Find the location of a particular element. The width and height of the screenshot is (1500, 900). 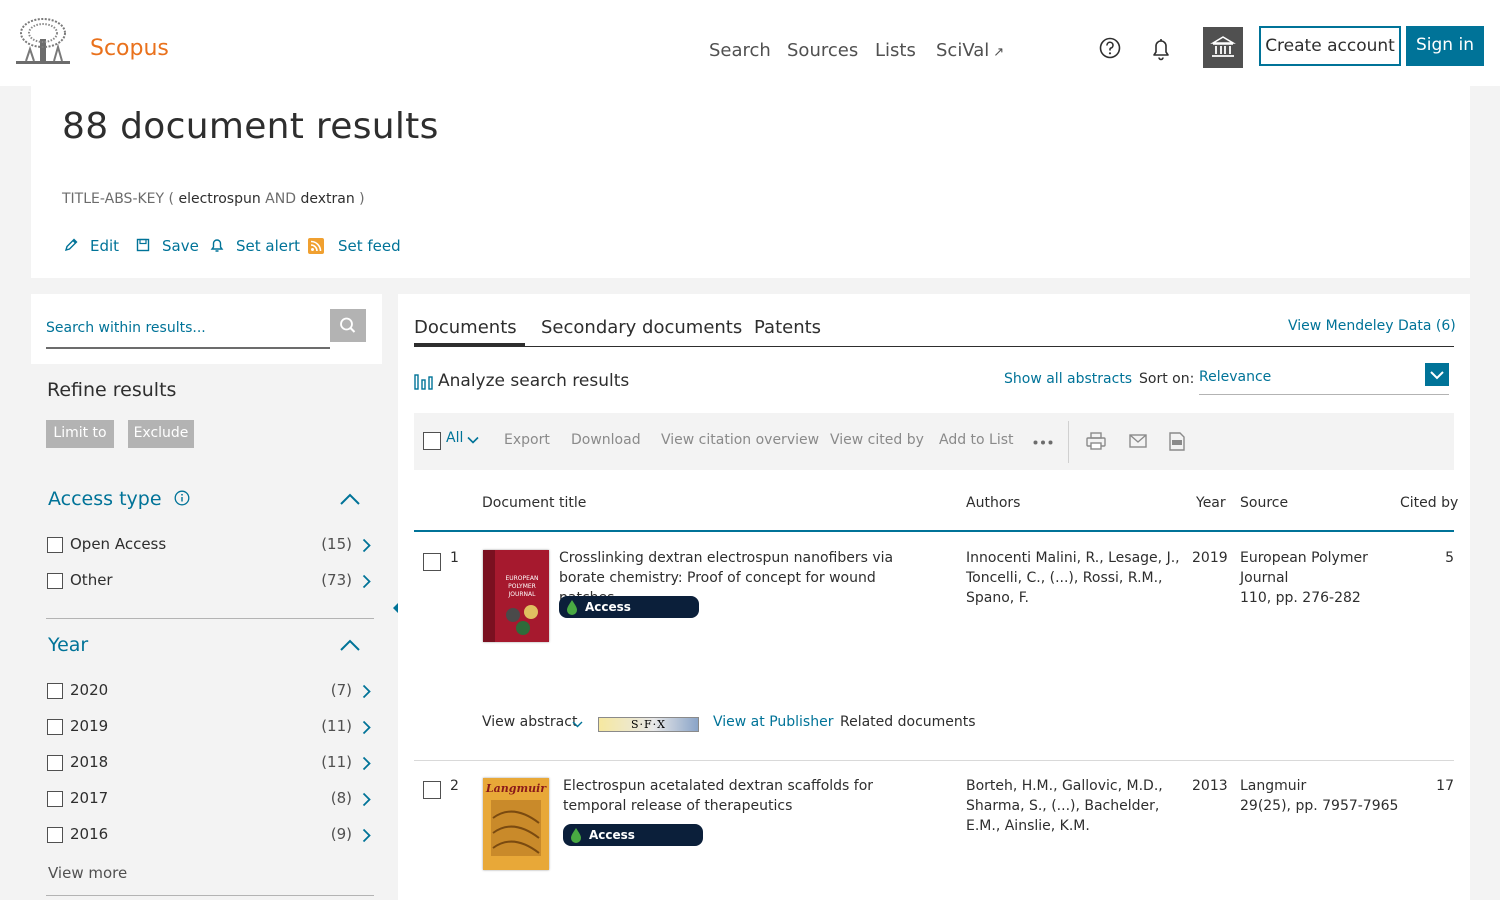

facet-item-year-2020: 2020 (7) is located at coordinates (210, 692).